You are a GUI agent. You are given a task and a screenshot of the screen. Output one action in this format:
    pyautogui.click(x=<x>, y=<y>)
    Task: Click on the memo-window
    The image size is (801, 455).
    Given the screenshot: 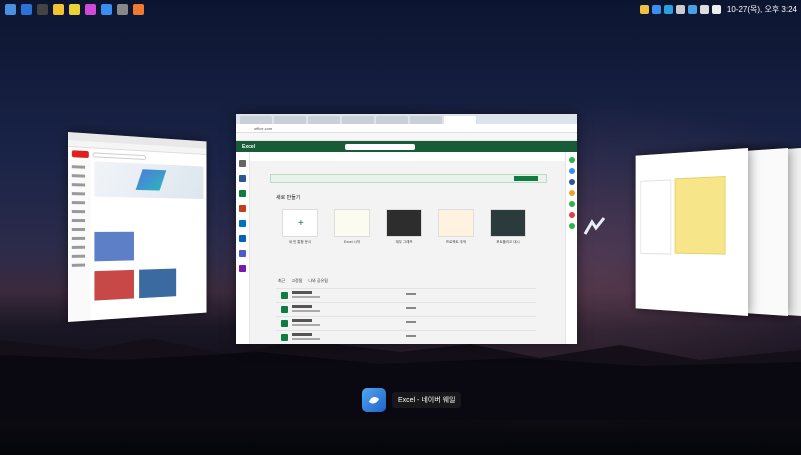 What is the action you would take?
    pyautogui.click(x=691, y=232)
    